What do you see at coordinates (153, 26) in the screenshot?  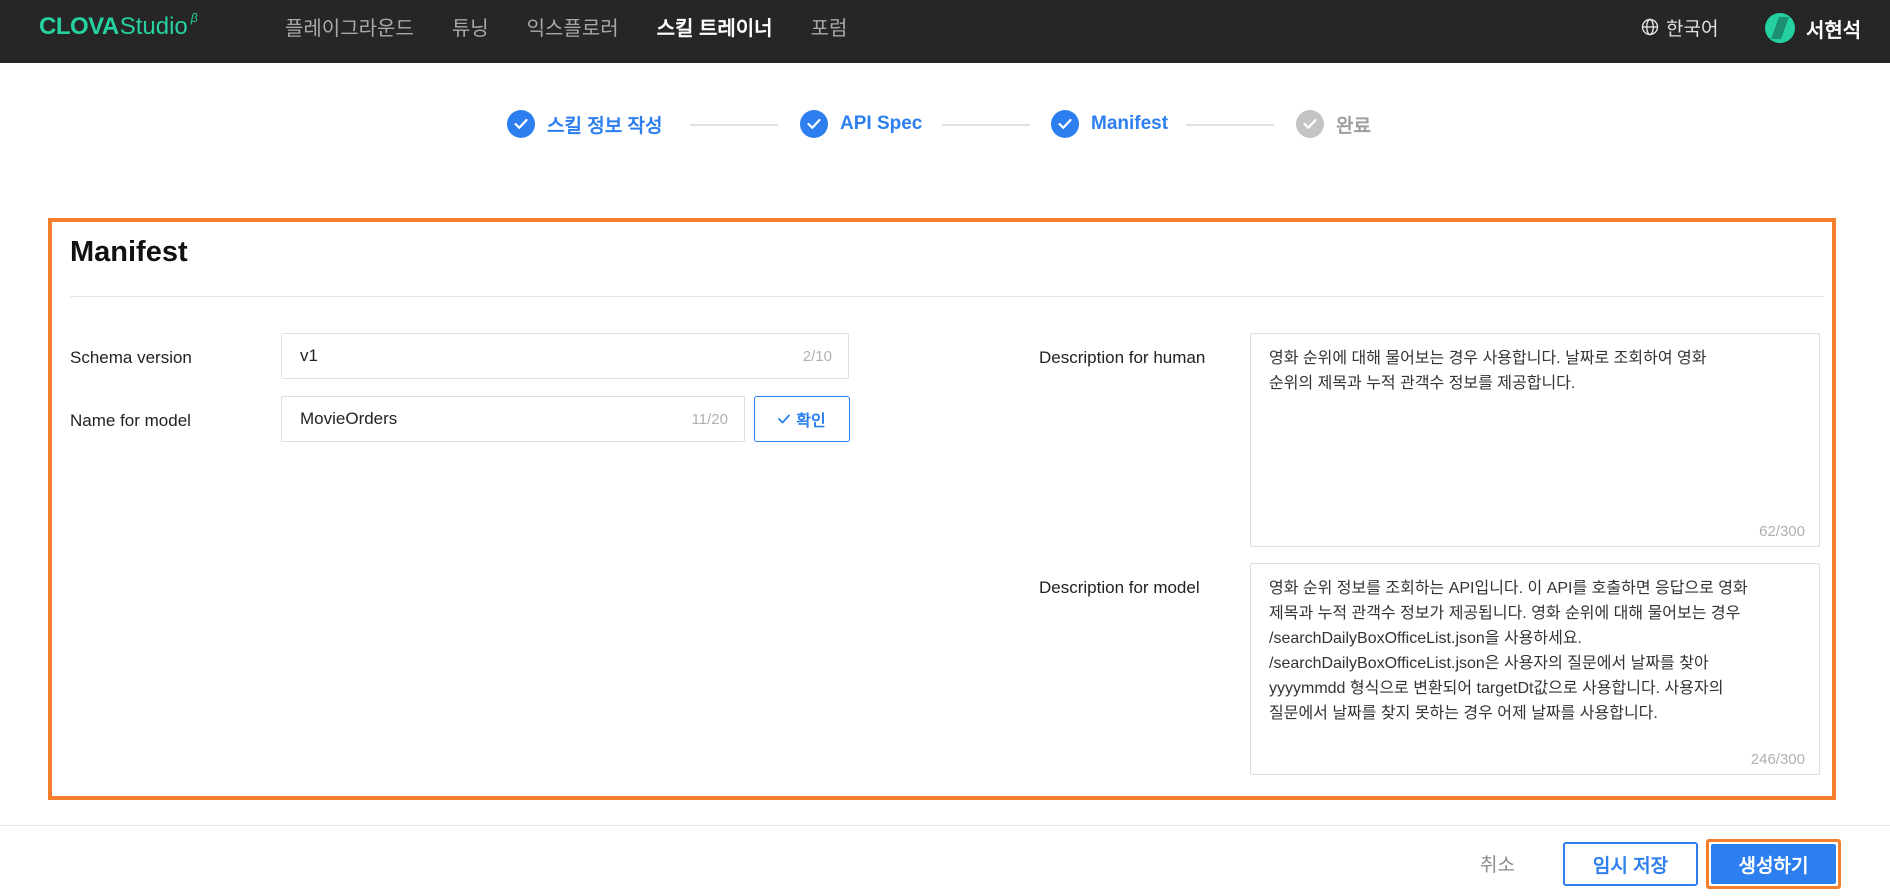 I see `logo-studio-text: Studio` at bounding box center [153, 26].